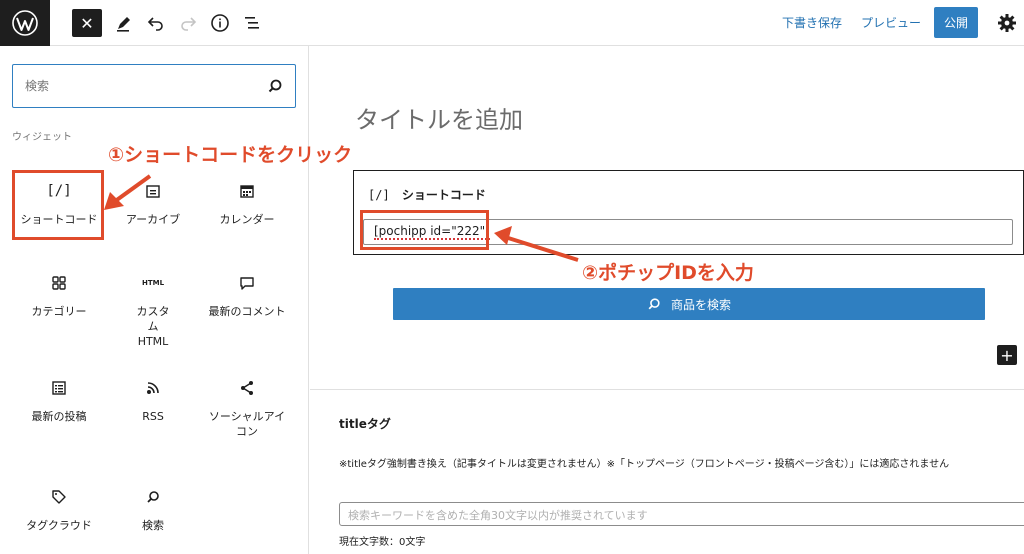 Image resolution: width=1024 pixels, height=554 pixels. I want to click on meta-title-label: titleタグ, so click(365, 424).